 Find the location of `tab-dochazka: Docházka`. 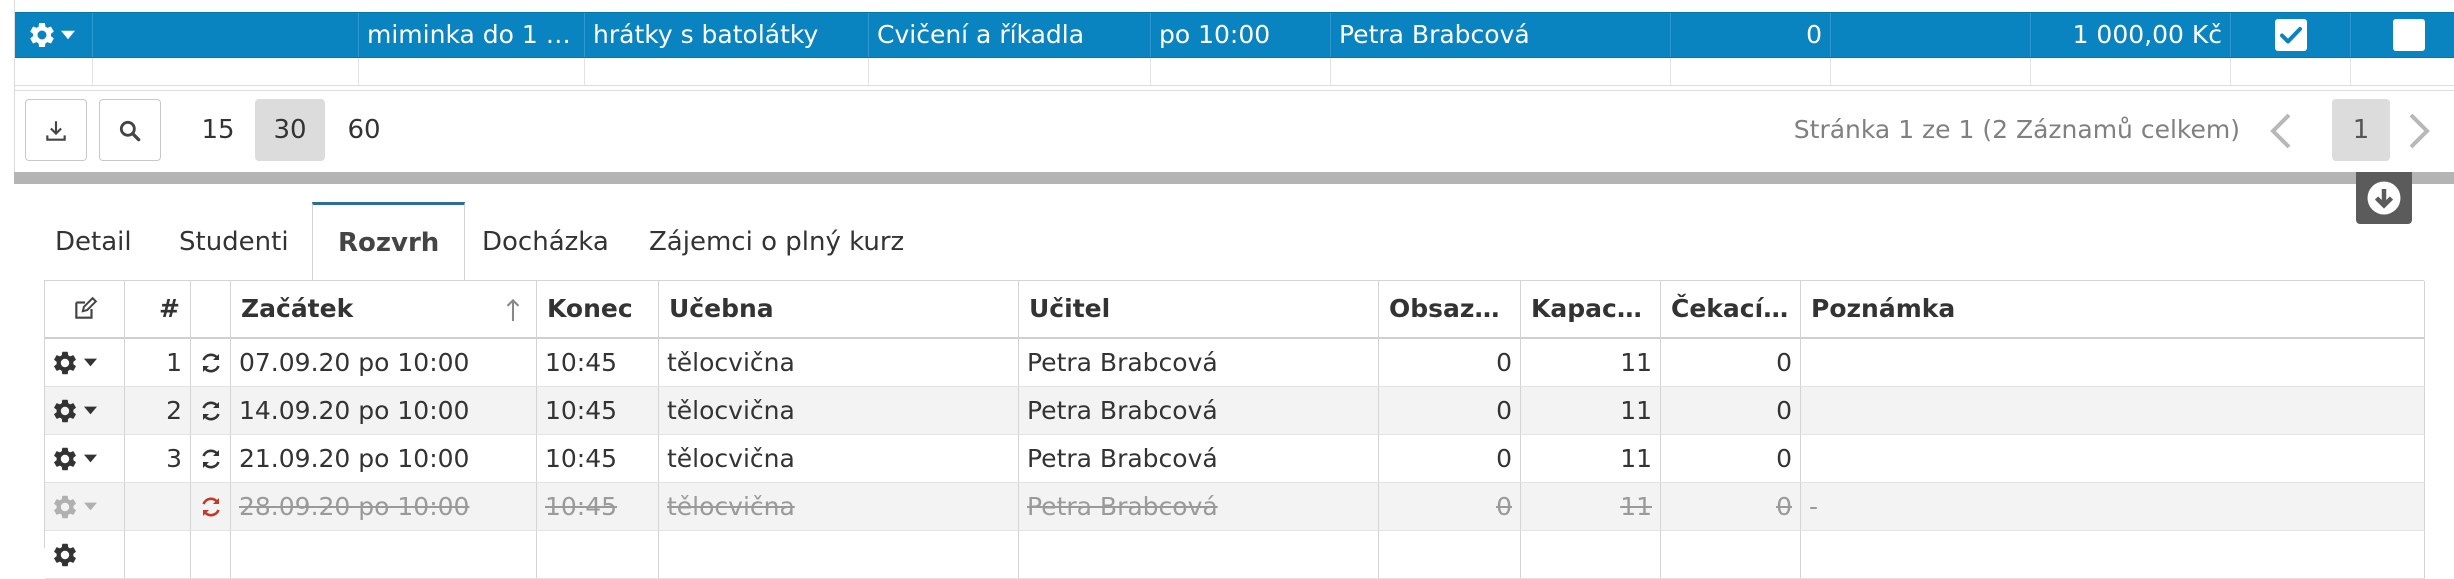

tab-dochazka: Docházka is located at coordinates (545, 240).